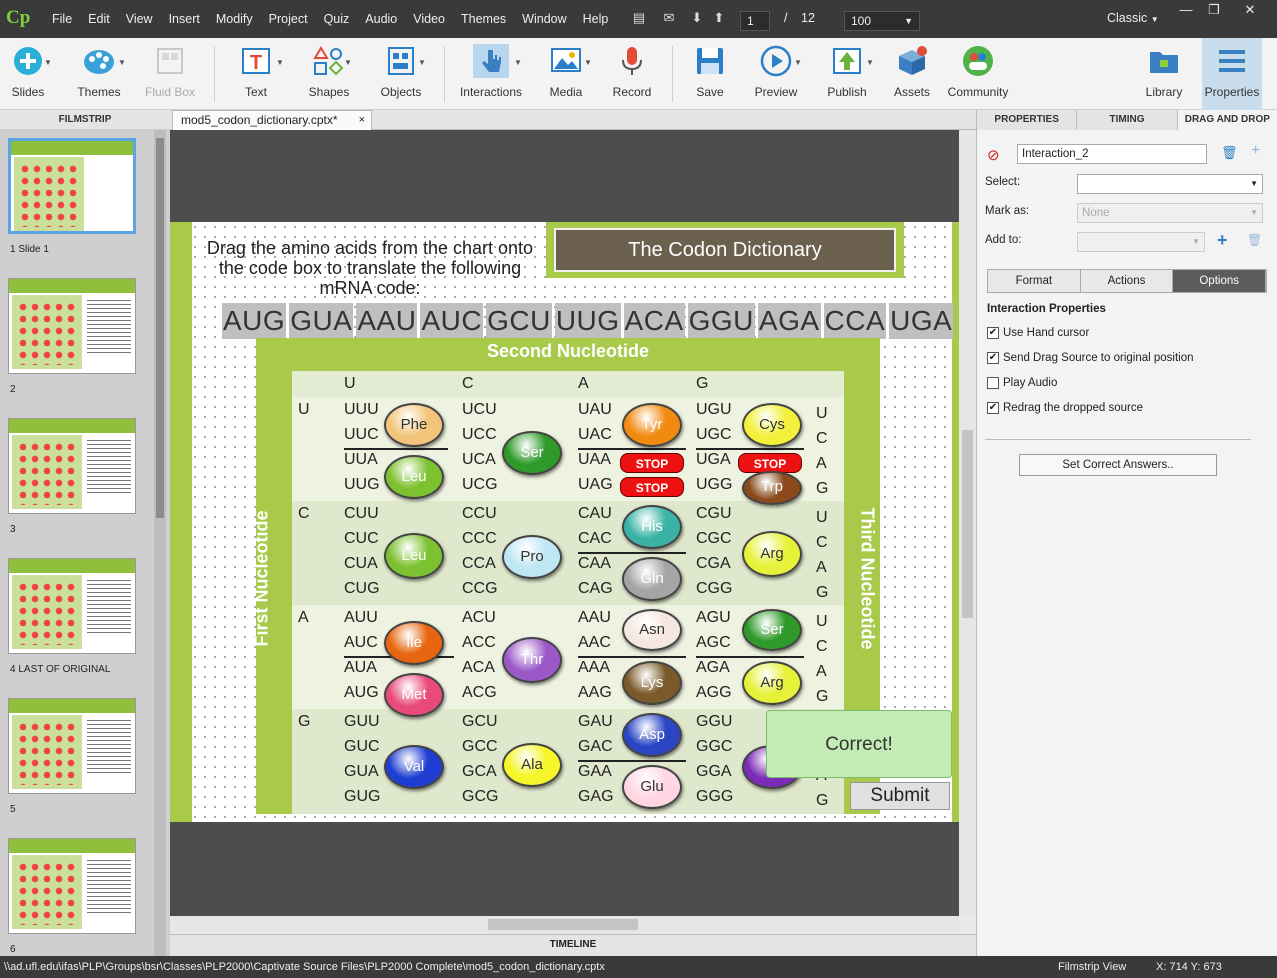 Image resolution: width=1277 pixels, height=978 pixels. Describe the element at coordinates (429, 19) in the screenshot. I see `menu-video: Video` at that location.